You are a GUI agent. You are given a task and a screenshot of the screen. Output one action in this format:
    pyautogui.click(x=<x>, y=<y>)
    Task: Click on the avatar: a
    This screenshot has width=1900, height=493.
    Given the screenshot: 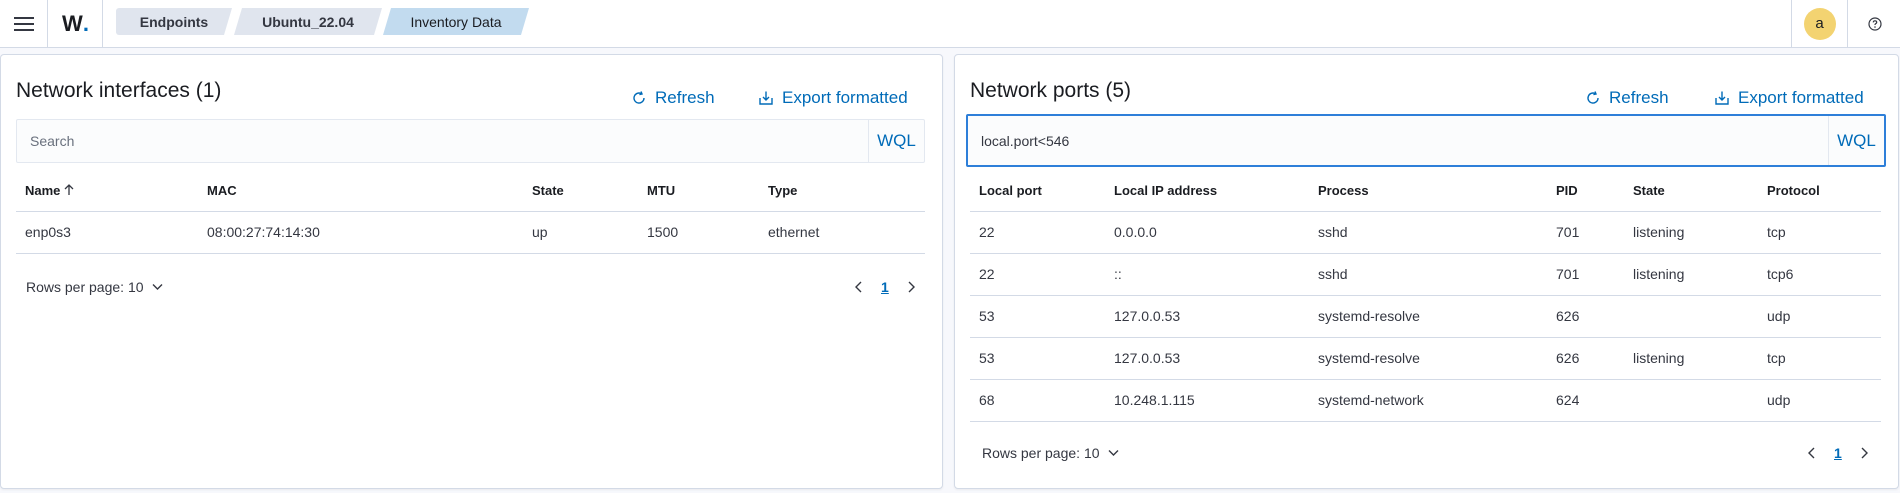 What is the action you would take?
    pyautogui.click(x=1819, y=23)
    